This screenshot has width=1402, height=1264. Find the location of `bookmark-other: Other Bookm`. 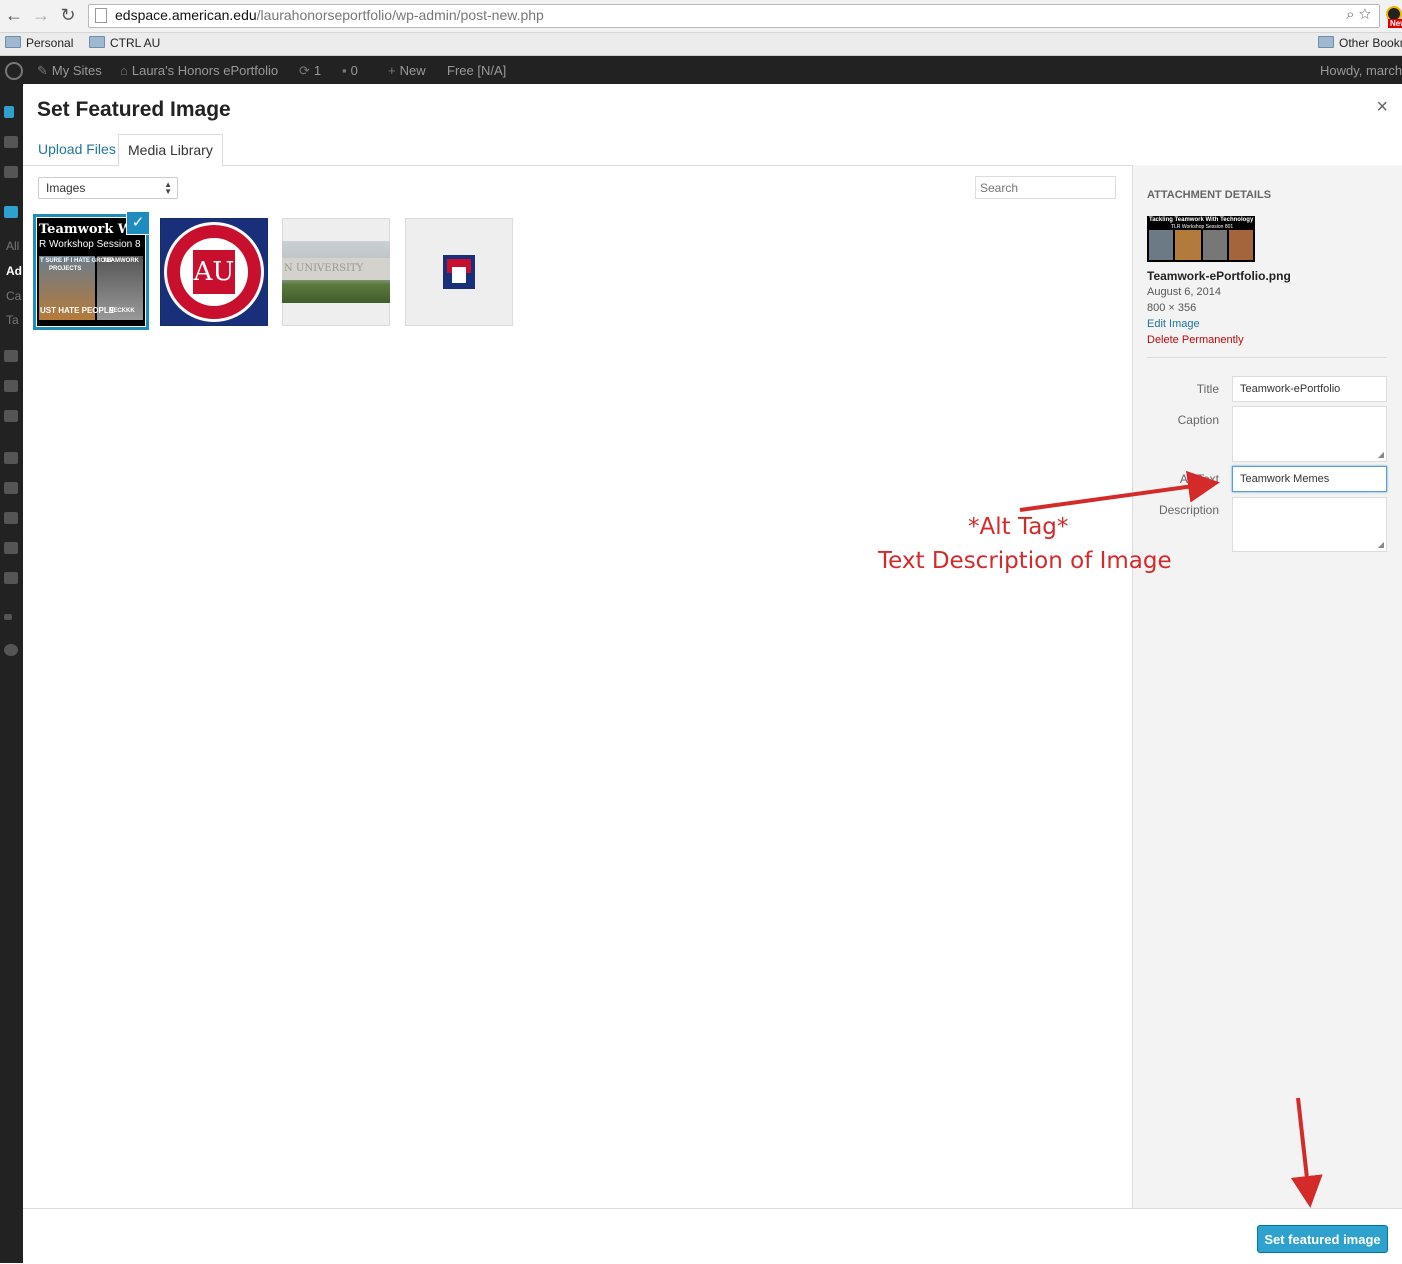

bookmark-other: Other Bookm is located at coordinates (1360, 43).